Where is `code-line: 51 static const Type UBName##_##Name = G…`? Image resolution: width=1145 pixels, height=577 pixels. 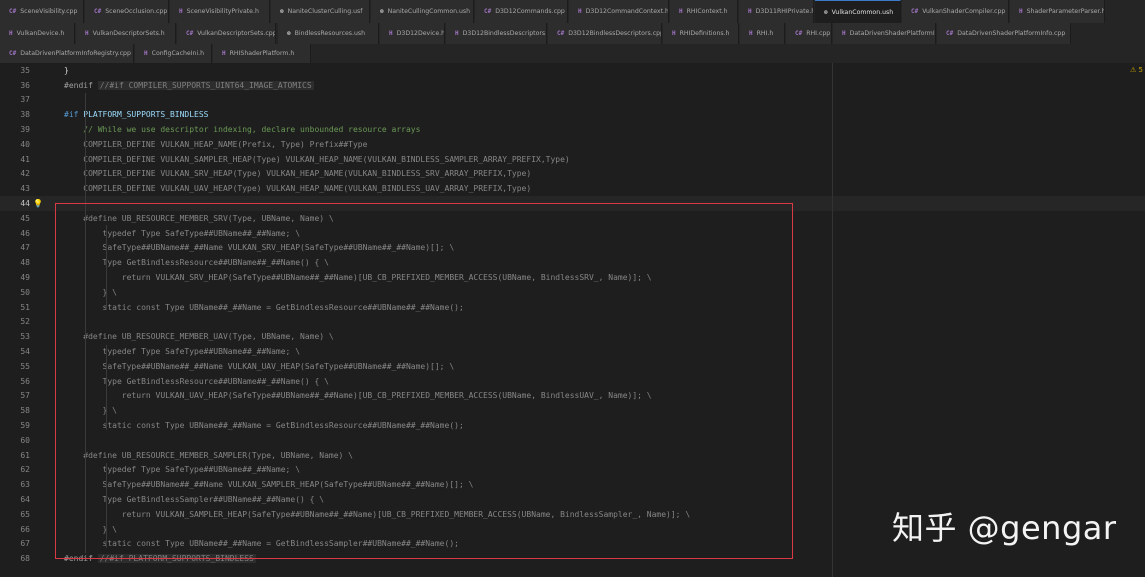 code-line: 51 static const Type UBName##_##Name = G… is located at coordinates (572, 307).